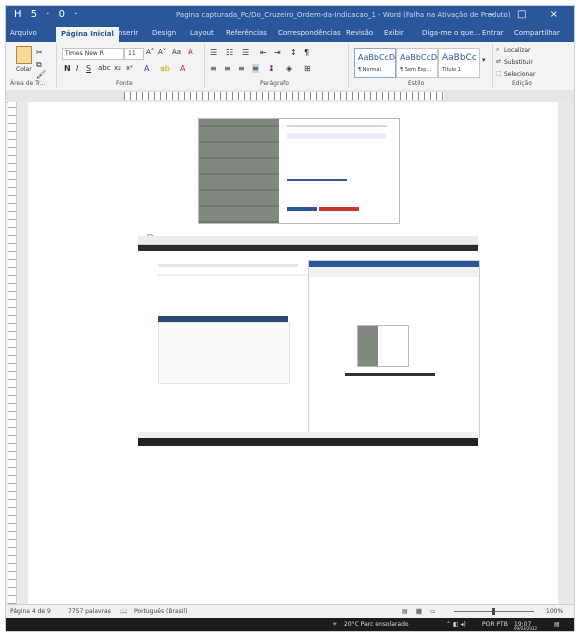 The image size is (578, 644). Describe the element at coordinates (41, 74) in the screenshot. I see `format-painter-icon: 🖌` at that location.